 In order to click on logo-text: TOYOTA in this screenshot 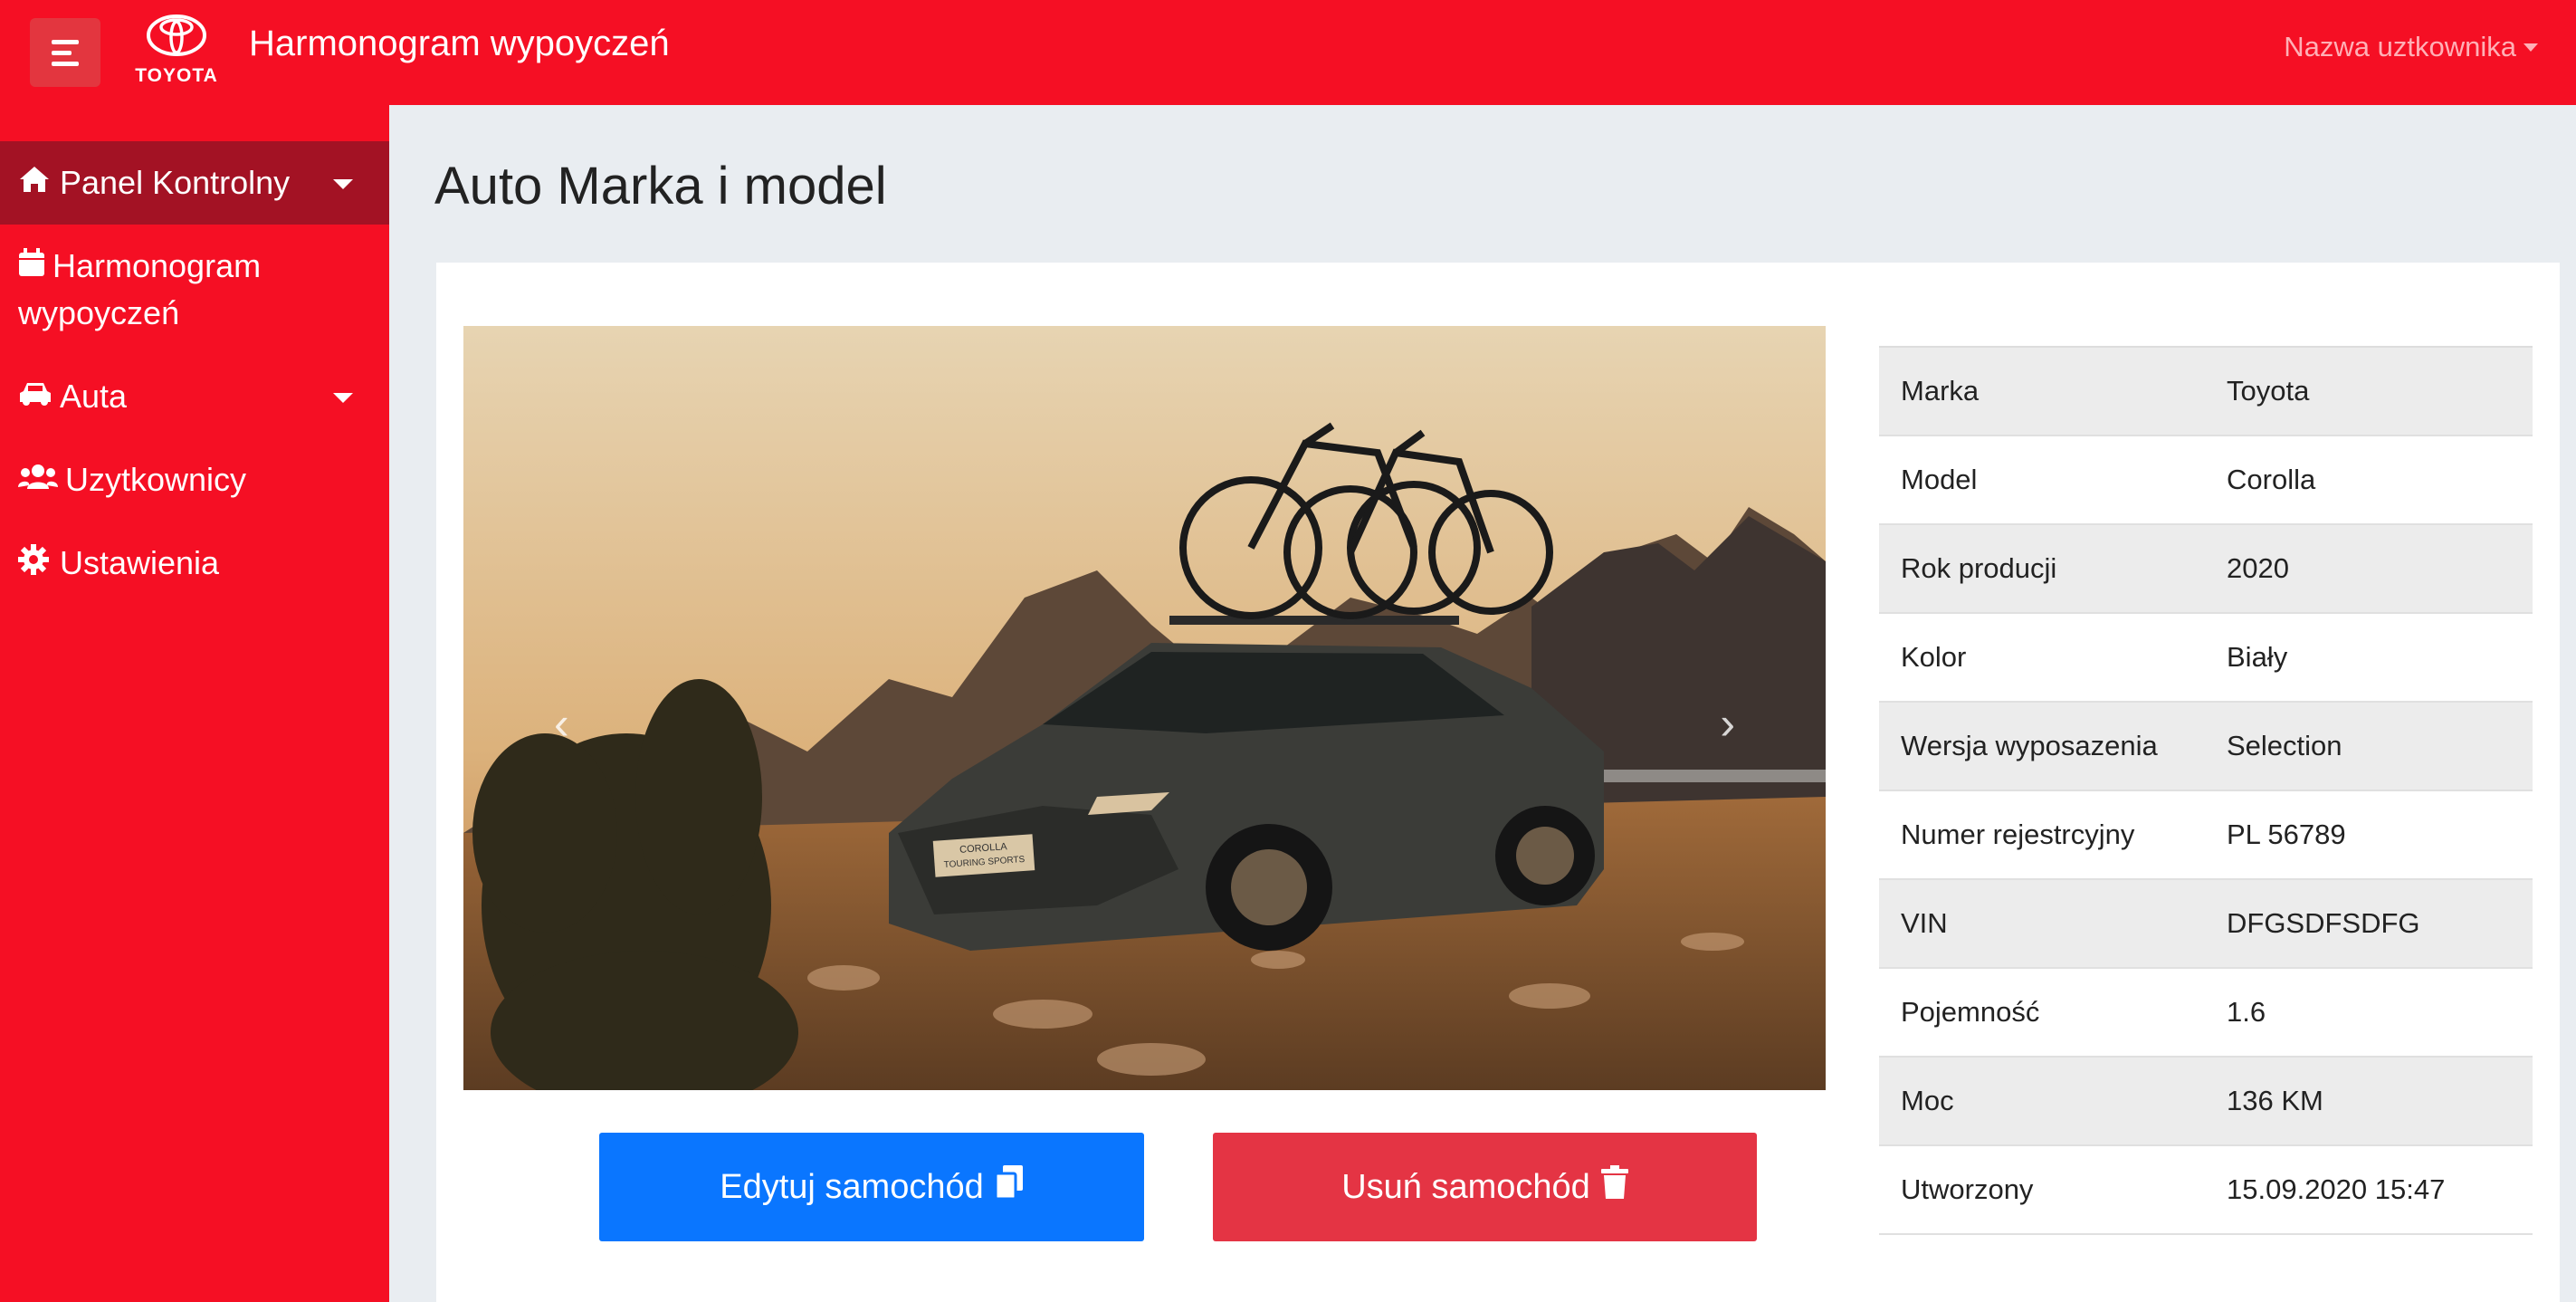, I will do `click(176, 76)`.